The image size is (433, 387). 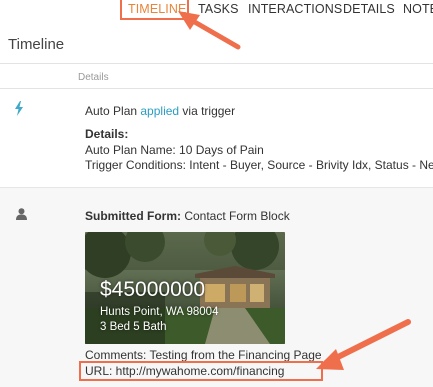 I want to click on tab-interactions: INTERACTIONS, so click(x=295, y=9).